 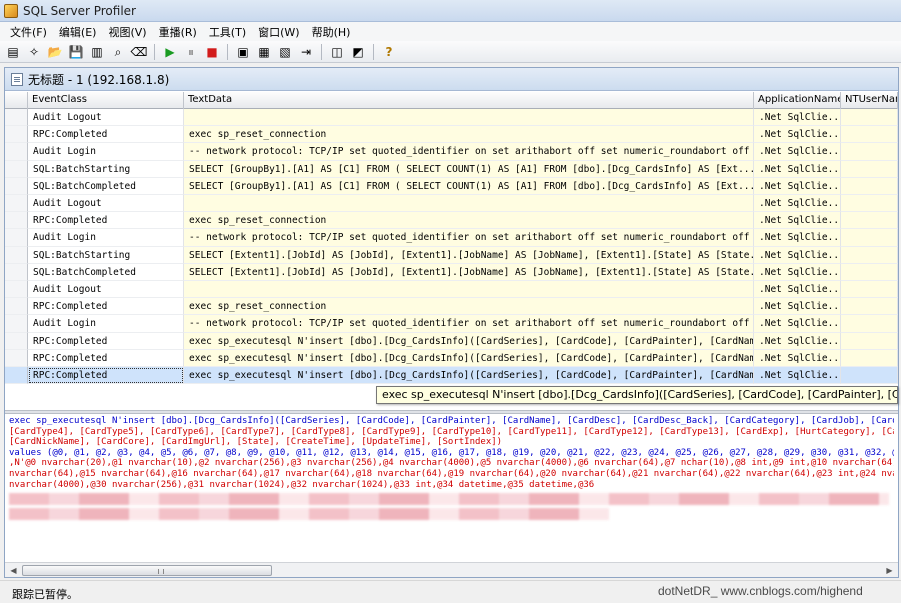 What do you see at coordinates (191, 52) in the screenshot?
I see `pause-icon: ⏸` at bounding box center [191, 52].